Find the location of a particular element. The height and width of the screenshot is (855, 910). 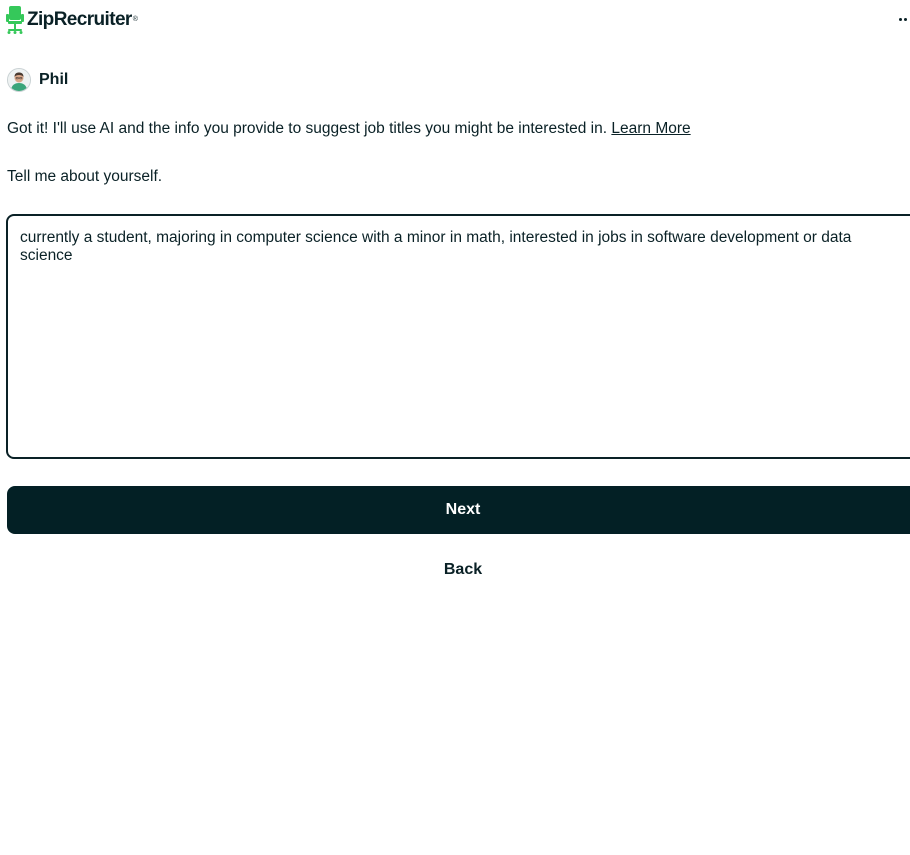

ziprecruiter-logo: ZipRecruiter® is located at coordinates (72, 20).